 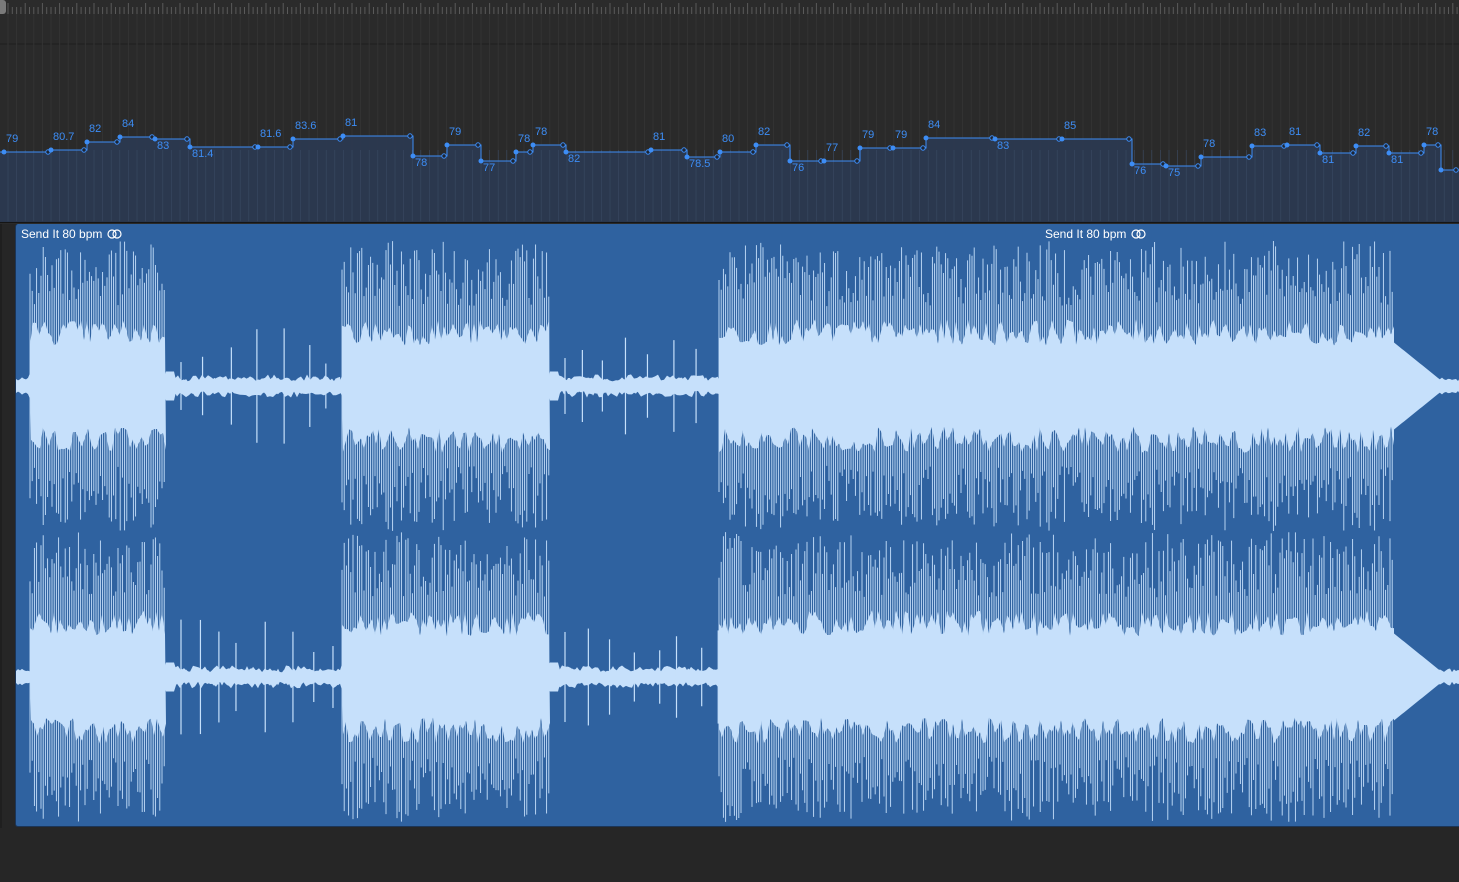 I want to click on tempo-value-label: 78.5, so click(x=699, y=164).